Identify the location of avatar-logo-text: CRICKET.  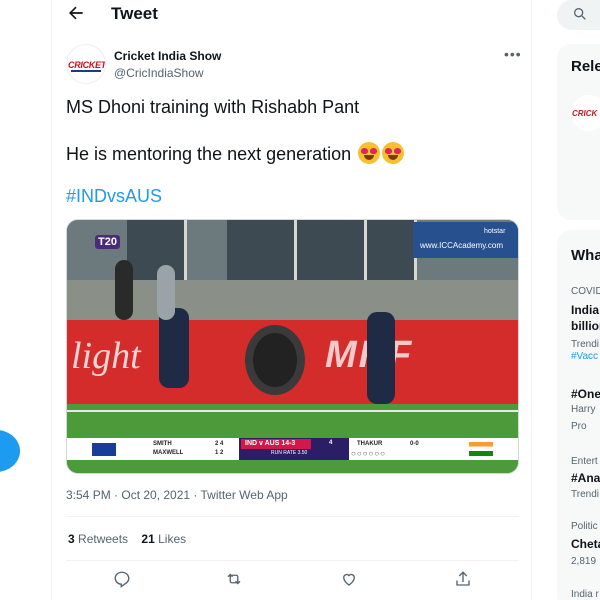
(87, 65).